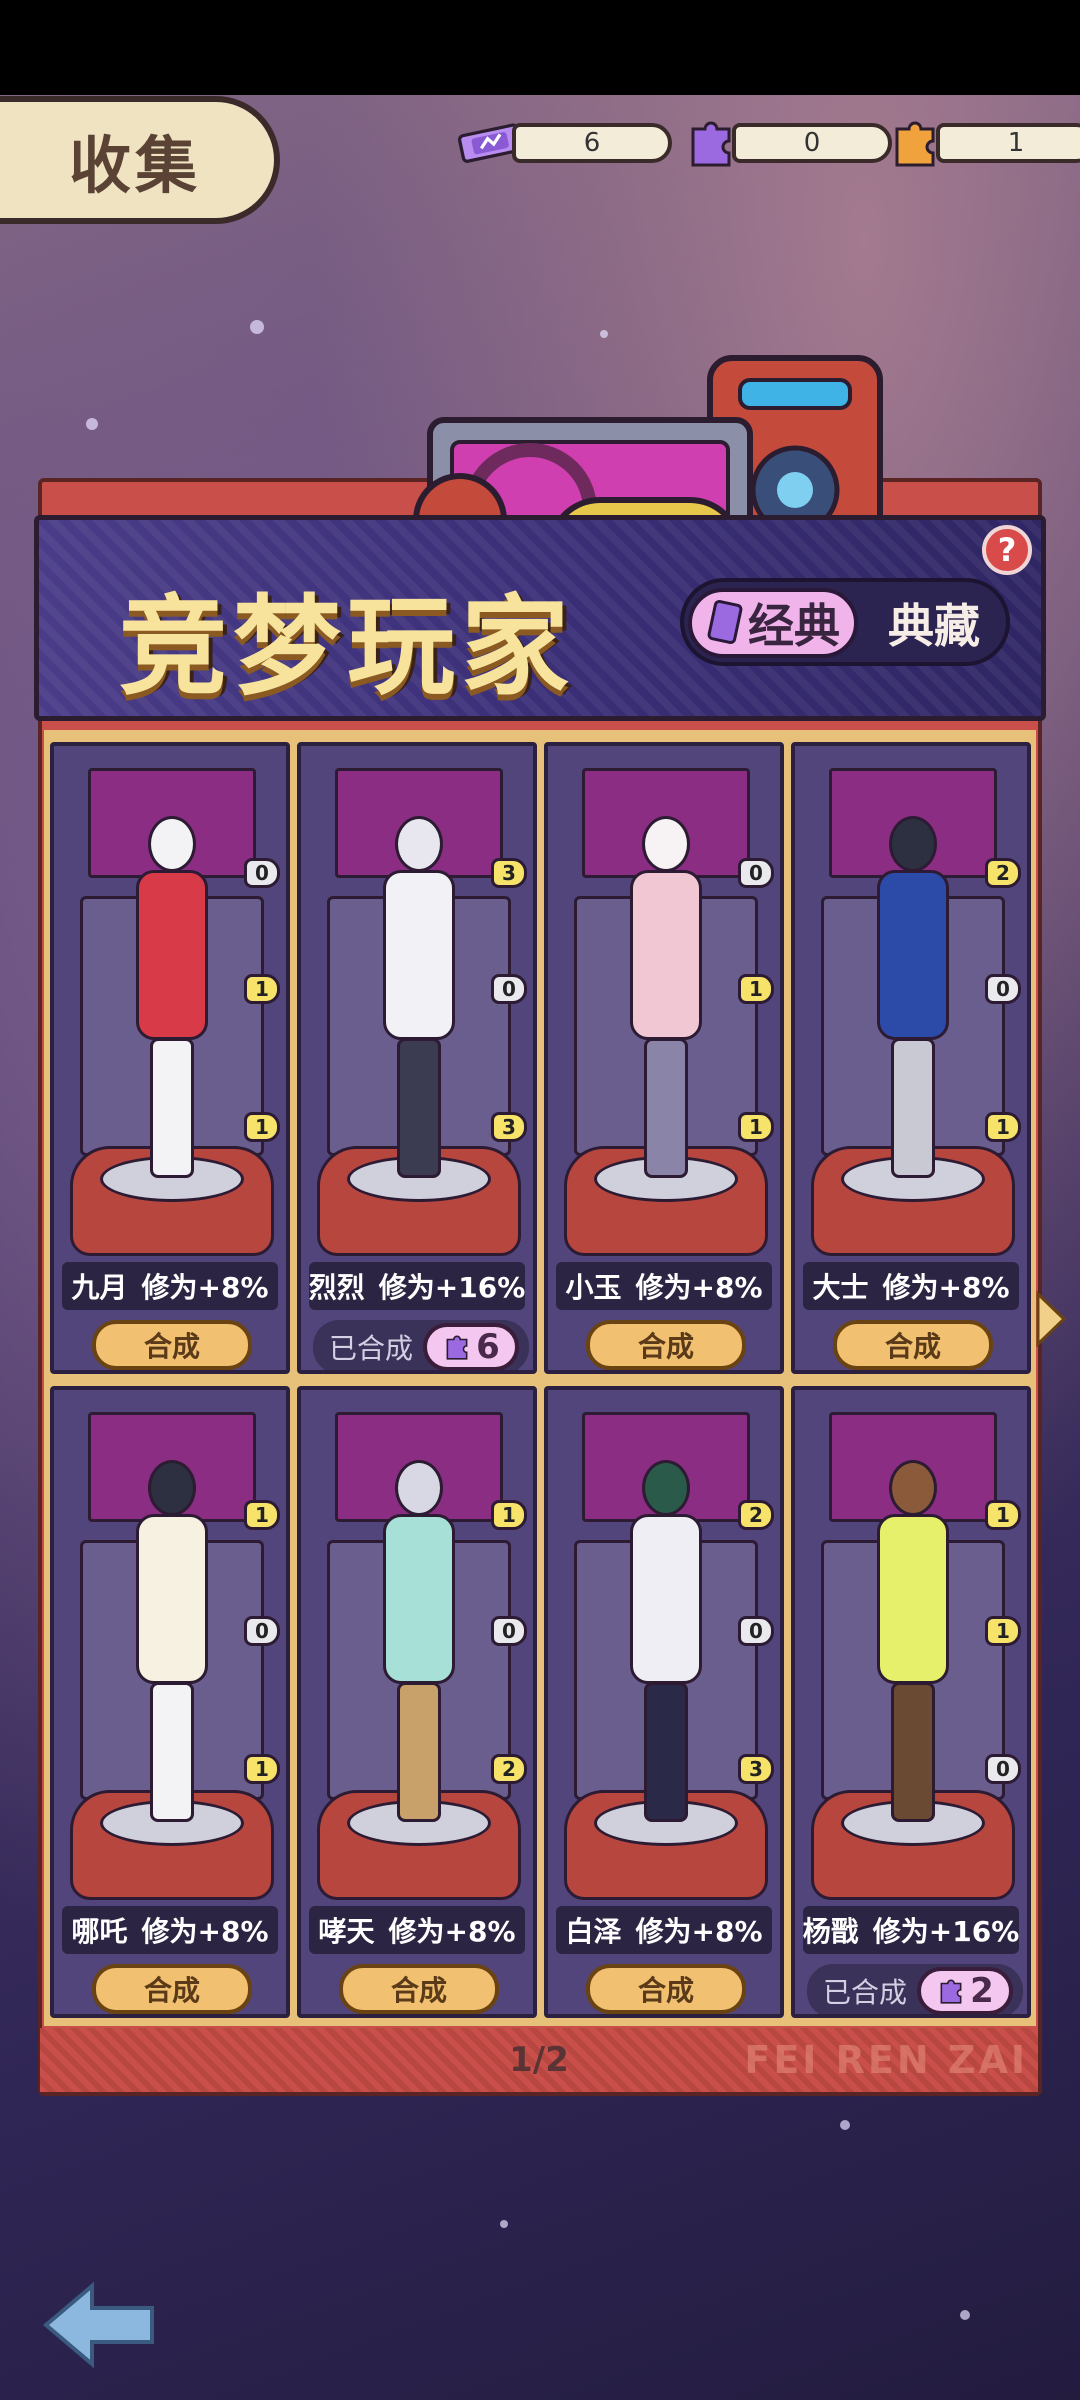 Image resolution: width=1080 pixels, height=2400 pixels. What do you see at coordinates (421, 1345) in the screenshot?
I see `merged-status: 已合成 6` at bounding box center [421, 1345].